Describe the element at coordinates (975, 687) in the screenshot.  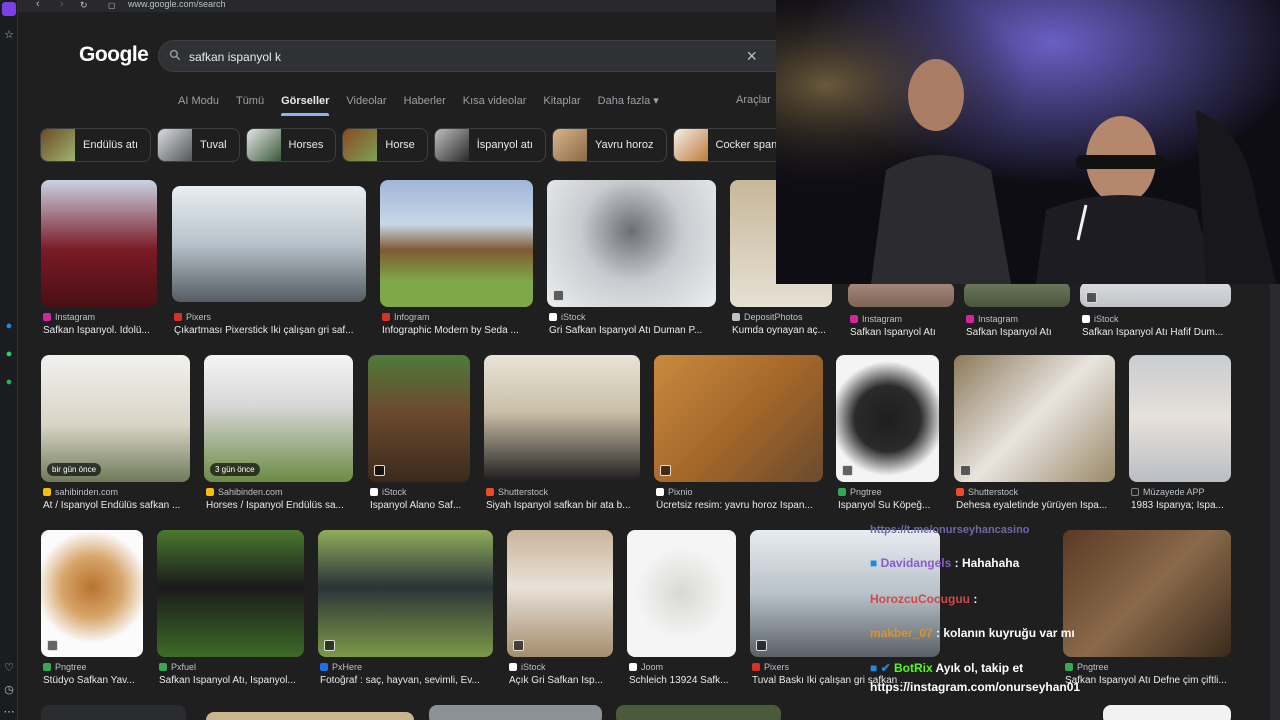
I see `chat-message: https://instagram.com/onurseyhan01` at that location.